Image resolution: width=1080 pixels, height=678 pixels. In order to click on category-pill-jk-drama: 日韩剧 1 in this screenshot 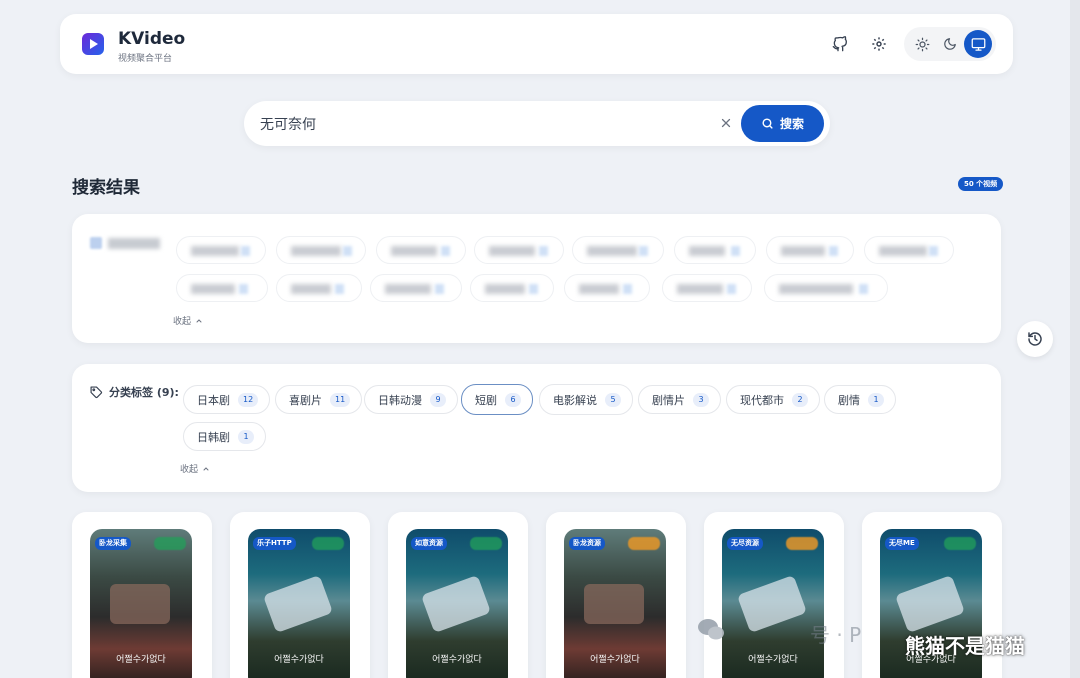, I will do `click(224, 436)`.